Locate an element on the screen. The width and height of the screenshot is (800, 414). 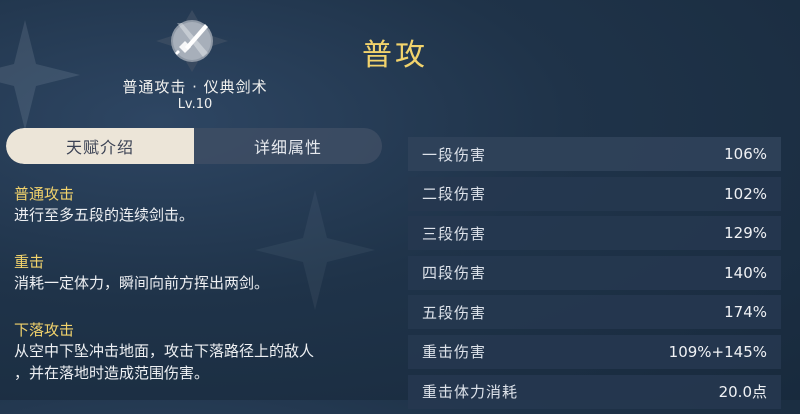
plunging-attack-text: 从空中下坠冲击地面，攻击下落路径上的敌人 ，并在落地时造成范围伤害。 is located at coordinates (199, 362).